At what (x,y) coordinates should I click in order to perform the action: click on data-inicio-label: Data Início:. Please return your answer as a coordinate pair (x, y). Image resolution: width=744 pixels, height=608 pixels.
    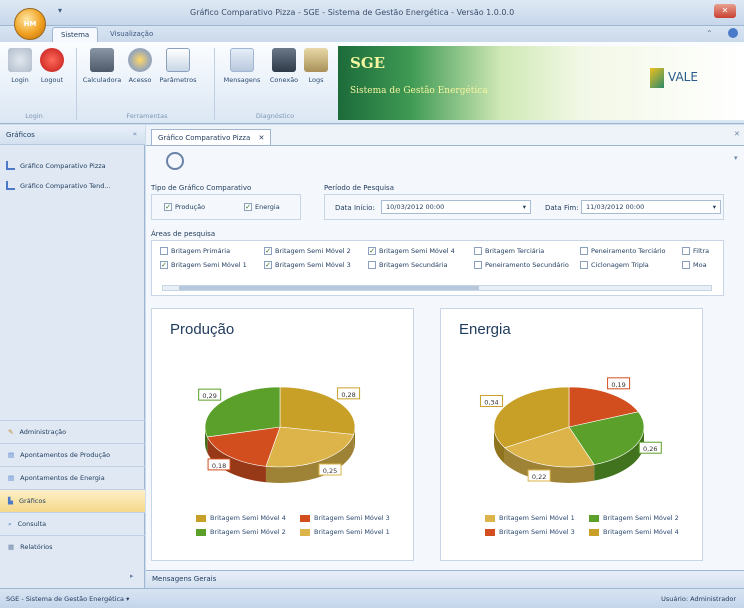
    Looking at the image, I should click on (355, 208).